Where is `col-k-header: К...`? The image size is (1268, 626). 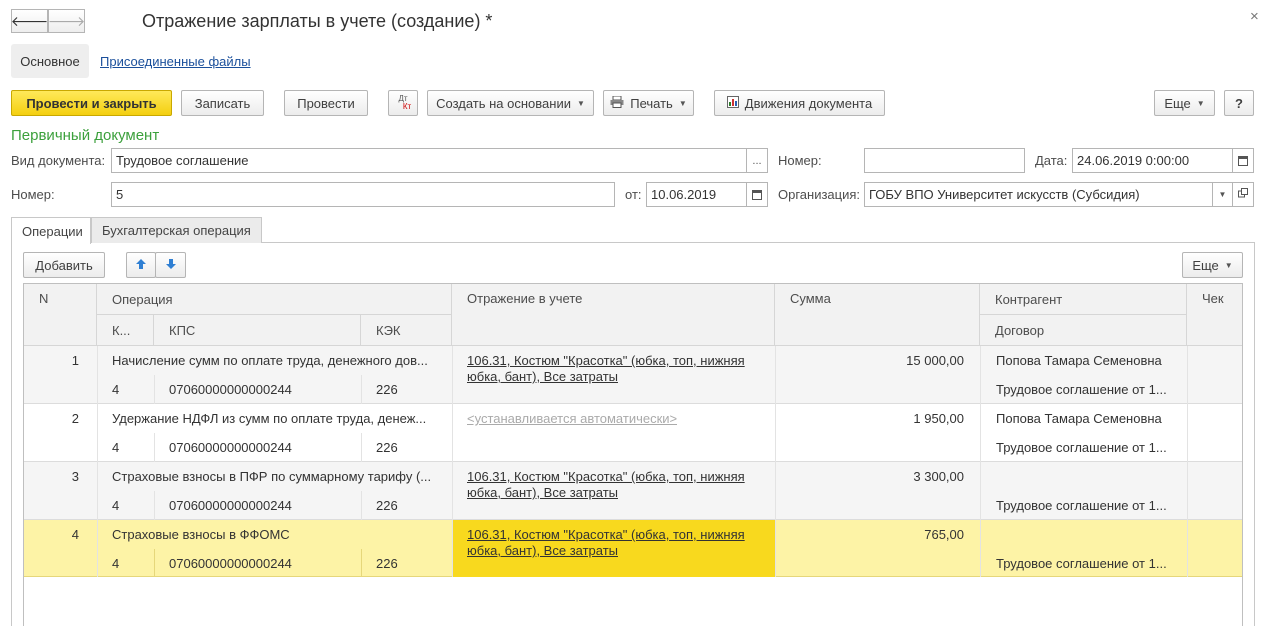
col-k-header: К... is located at coordinates (125, 330).